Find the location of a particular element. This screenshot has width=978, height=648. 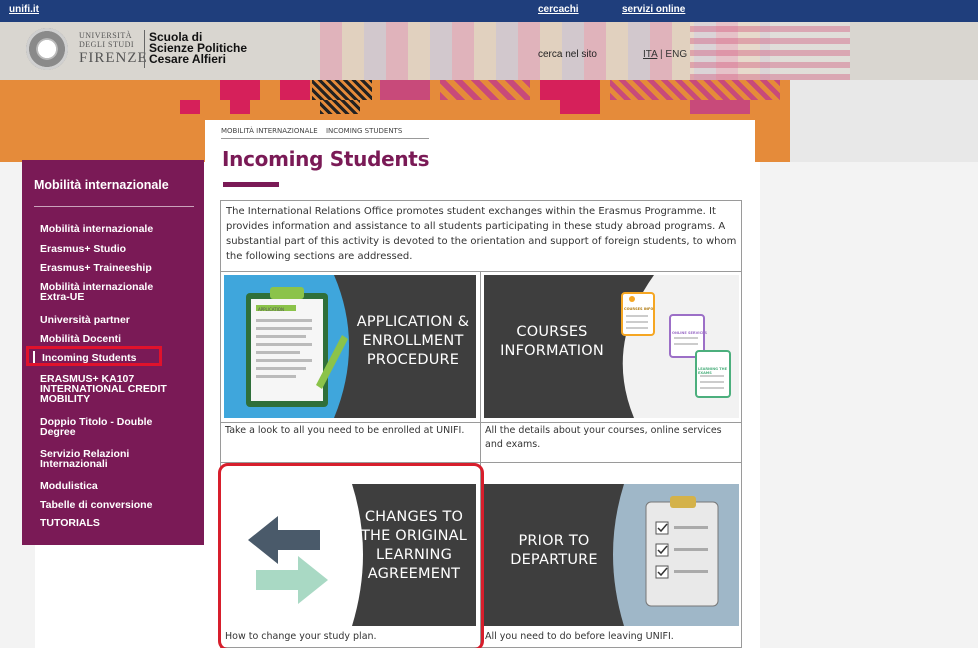

sidebar-item-tabelle: Tabelle di conversione is located at coordinates (120, 505).